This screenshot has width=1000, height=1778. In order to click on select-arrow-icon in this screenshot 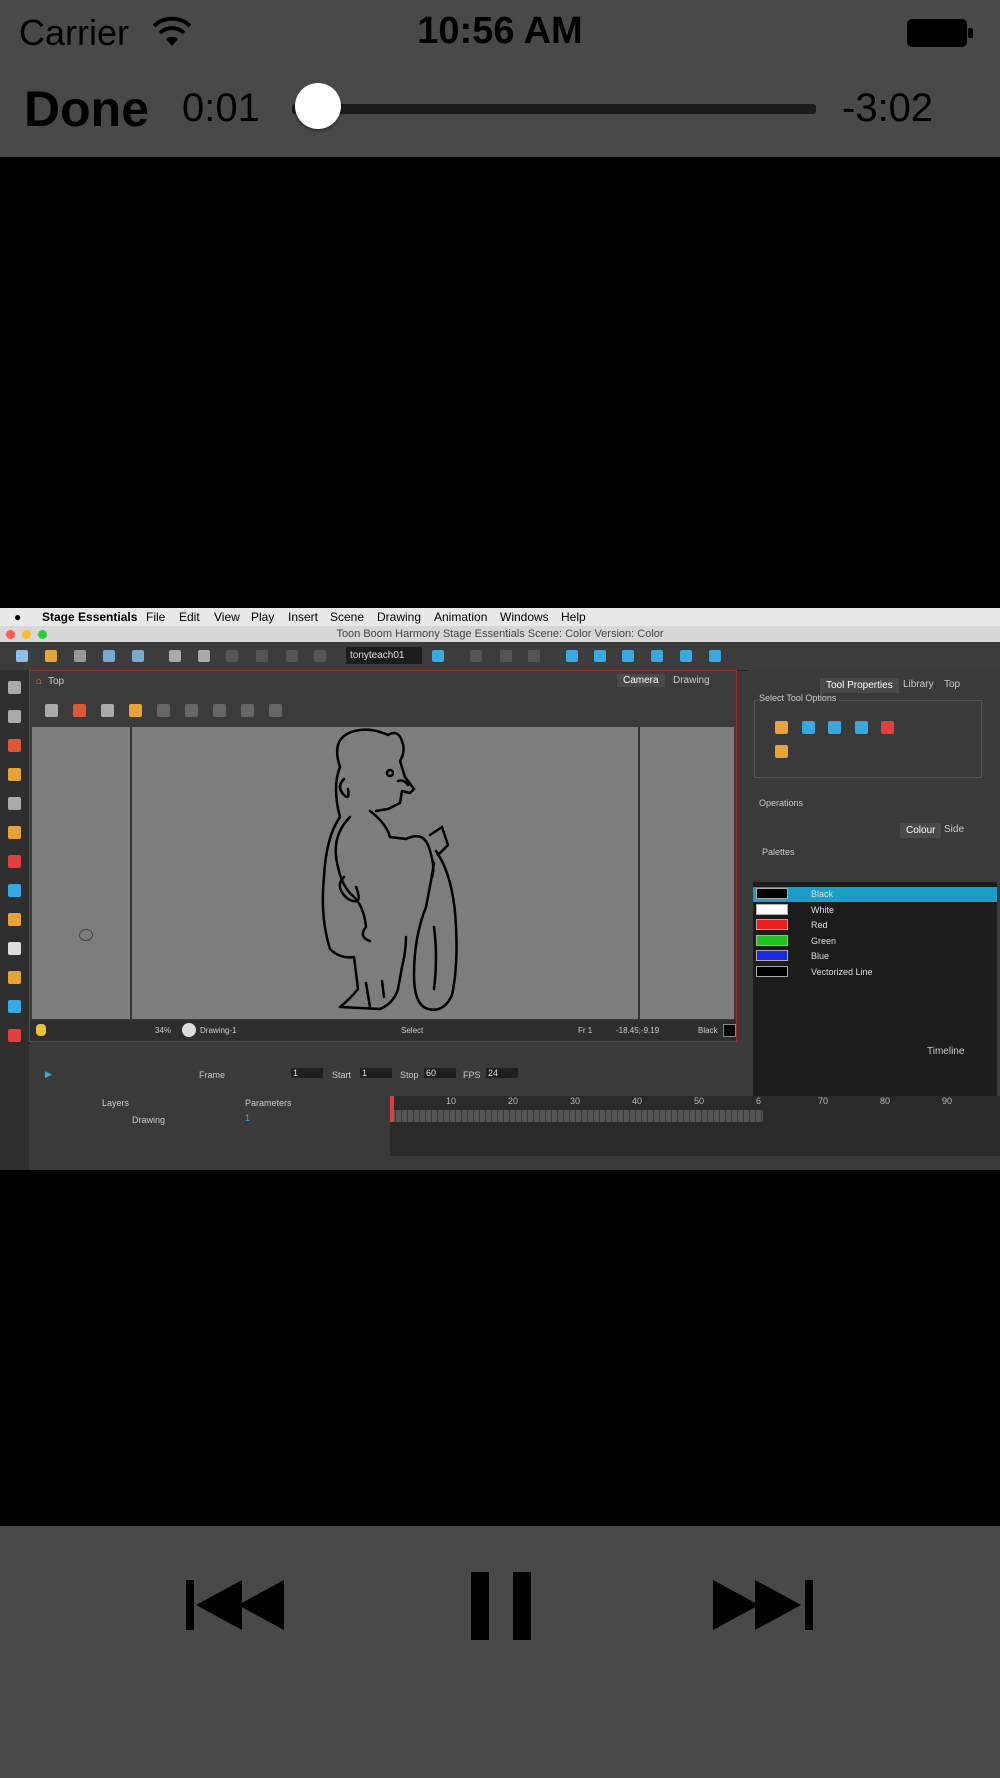, I will do `click(887, 727)`.